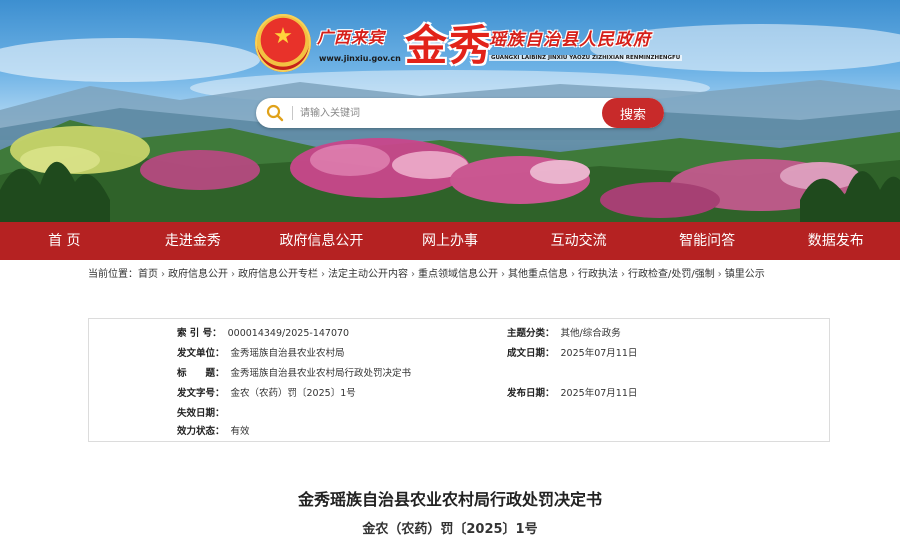  I want to click on breadcrumb-item: 重点领域信息公开, so click(458, 274).